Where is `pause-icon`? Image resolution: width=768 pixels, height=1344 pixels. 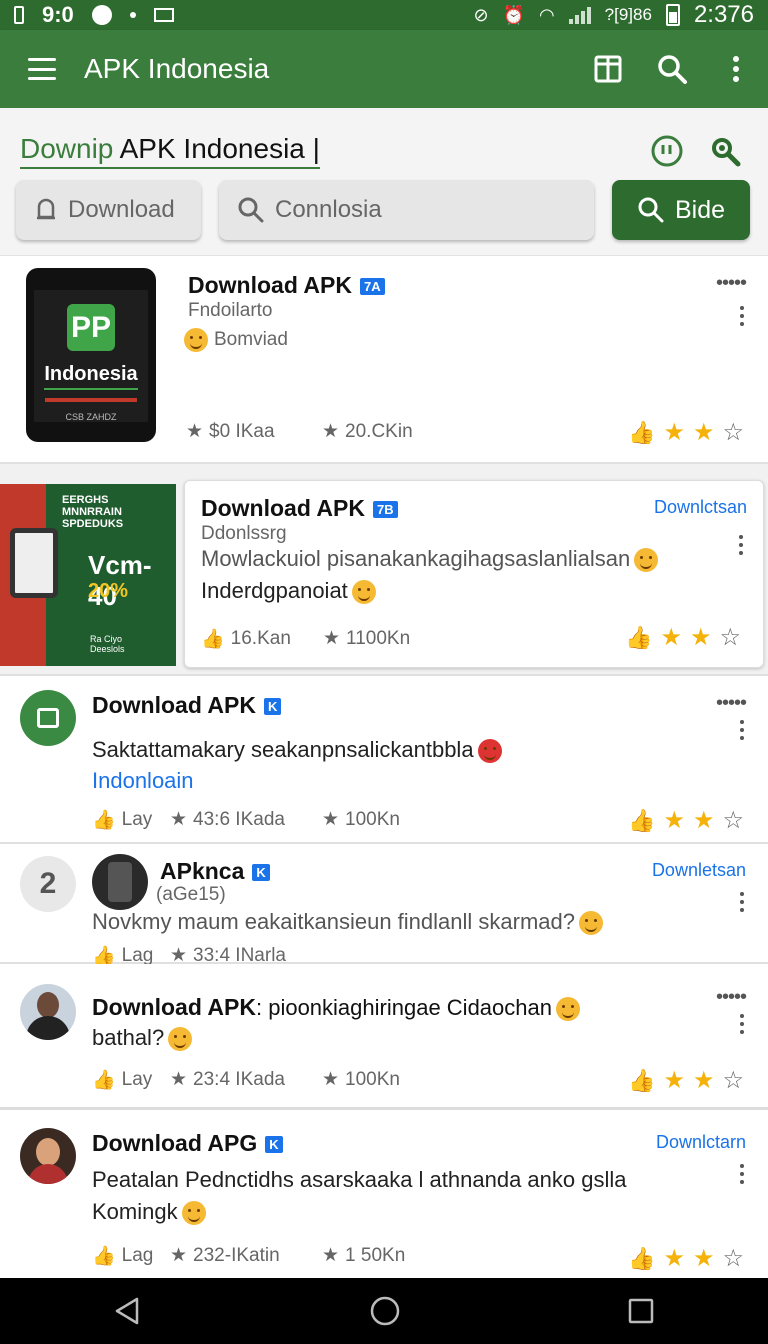
pause-icon is located at coordinates (667, 151).